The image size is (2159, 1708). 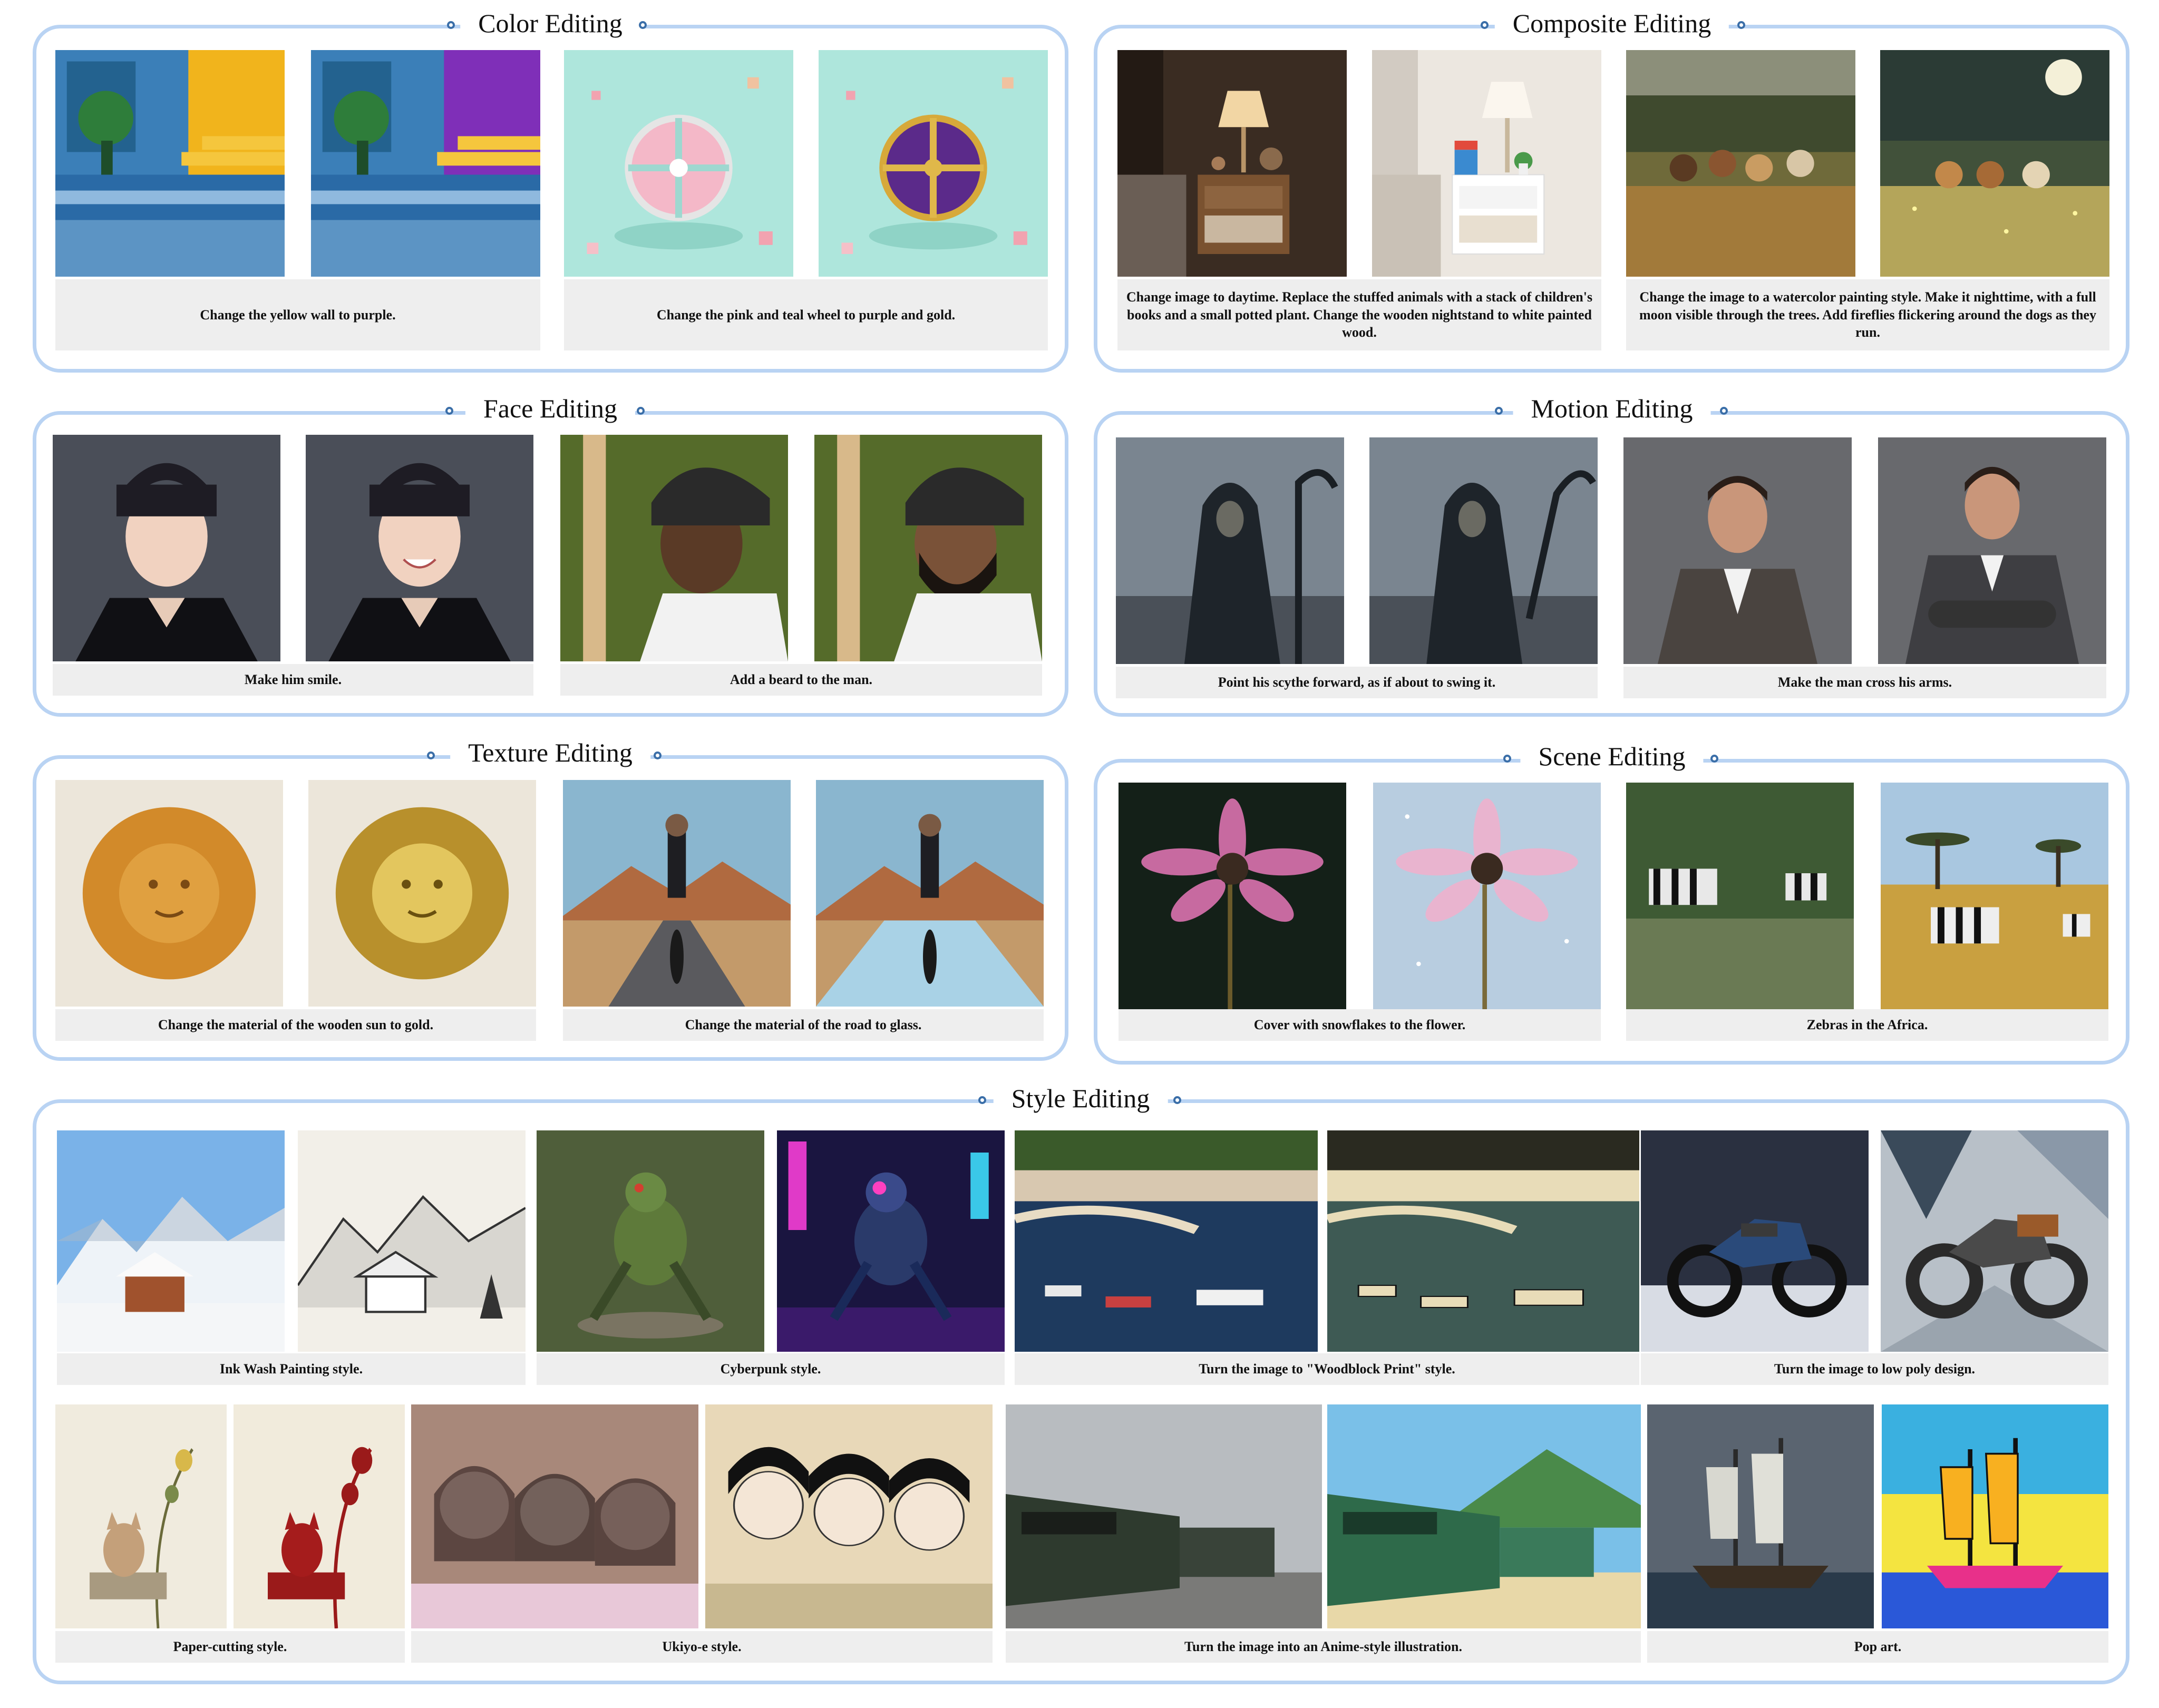 What do you see at coordinates (891, 1241) in the screenshot?
I see `cyberpunk-robot-bug-image` at bounding box center [891, 1241].